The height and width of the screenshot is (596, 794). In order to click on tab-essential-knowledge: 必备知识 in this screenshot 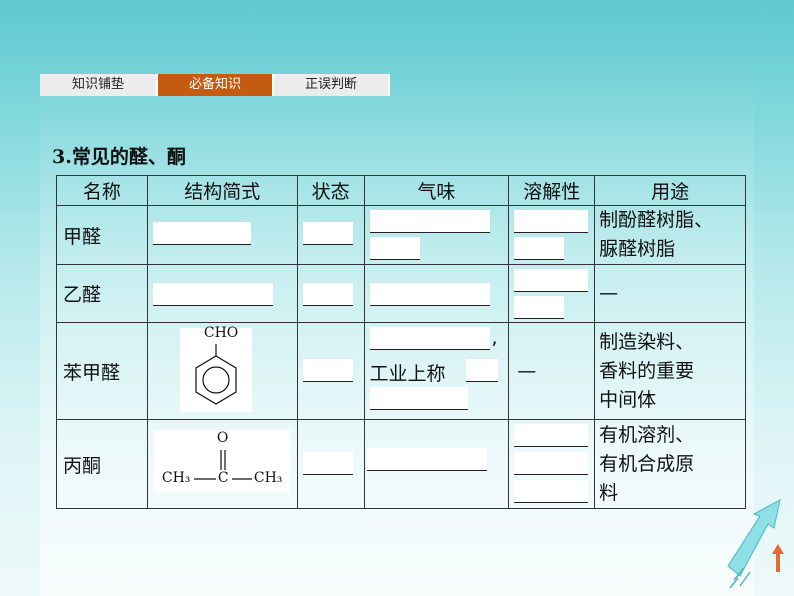, I will do `click(216, 85)`.